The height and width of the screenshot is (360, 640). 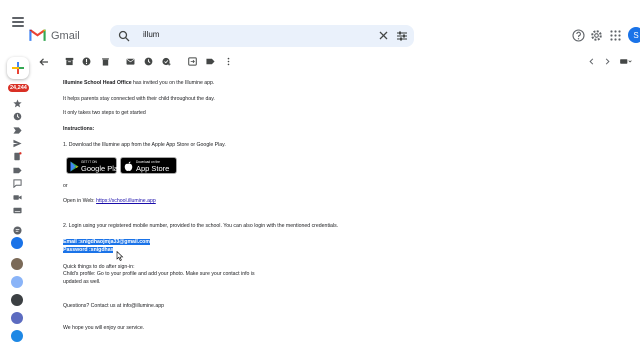 What do you see at coordinates (151, 34) in the screenshot?
I see `search-input: illum` at bounding box center [151, 34].